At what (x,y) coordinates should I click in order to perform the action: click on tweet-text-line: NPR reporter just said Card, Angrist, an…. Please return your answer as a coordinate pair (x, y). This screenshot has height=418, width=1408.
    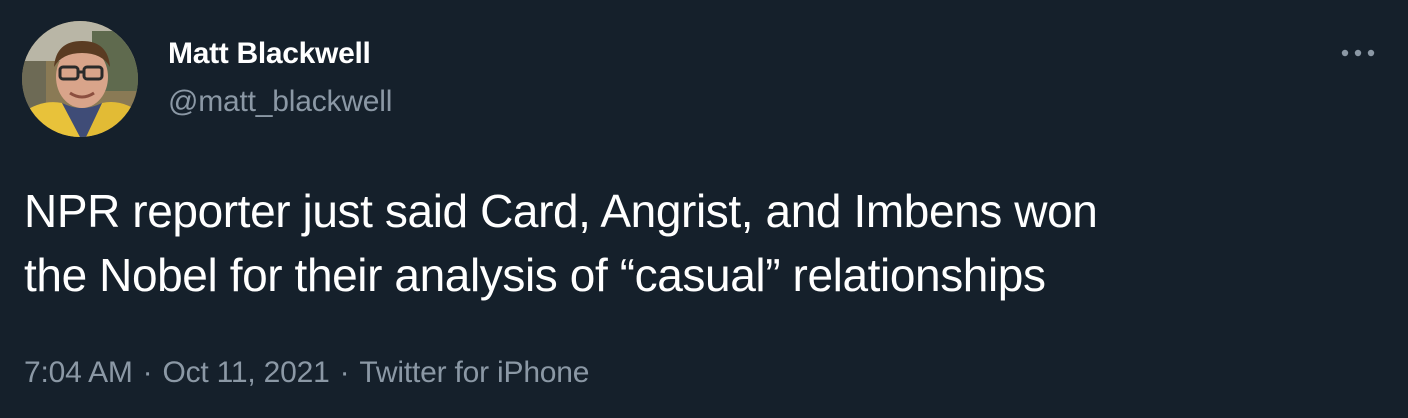
    Looking at the image, I should click on (561, 211).